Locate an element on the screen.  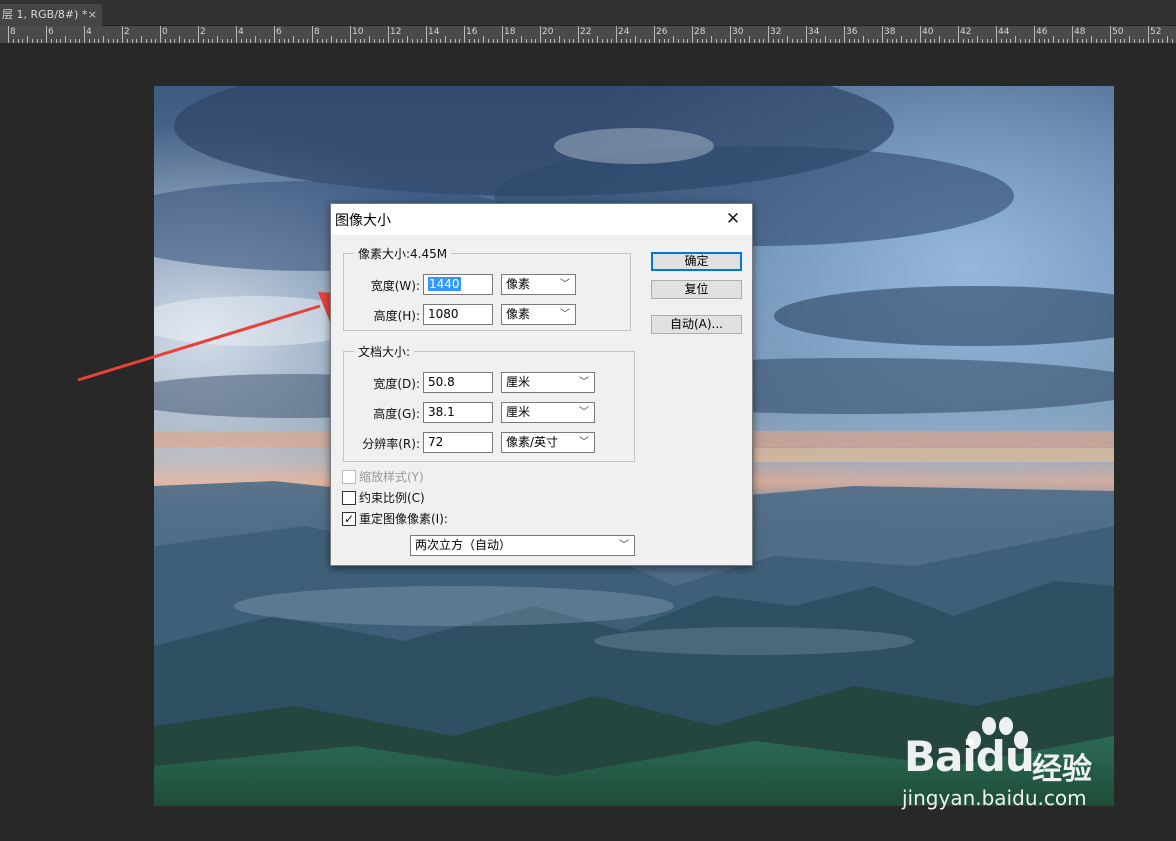
resolution-label: 分辨率(R): is located at coordinates (391, 444).